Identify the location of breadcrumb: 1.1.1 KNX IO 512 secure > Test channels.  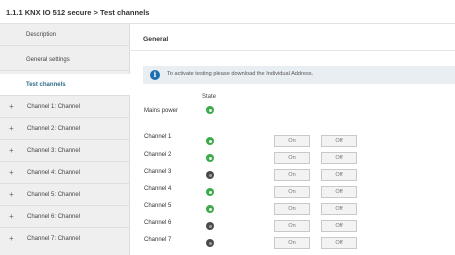
(227, 12).